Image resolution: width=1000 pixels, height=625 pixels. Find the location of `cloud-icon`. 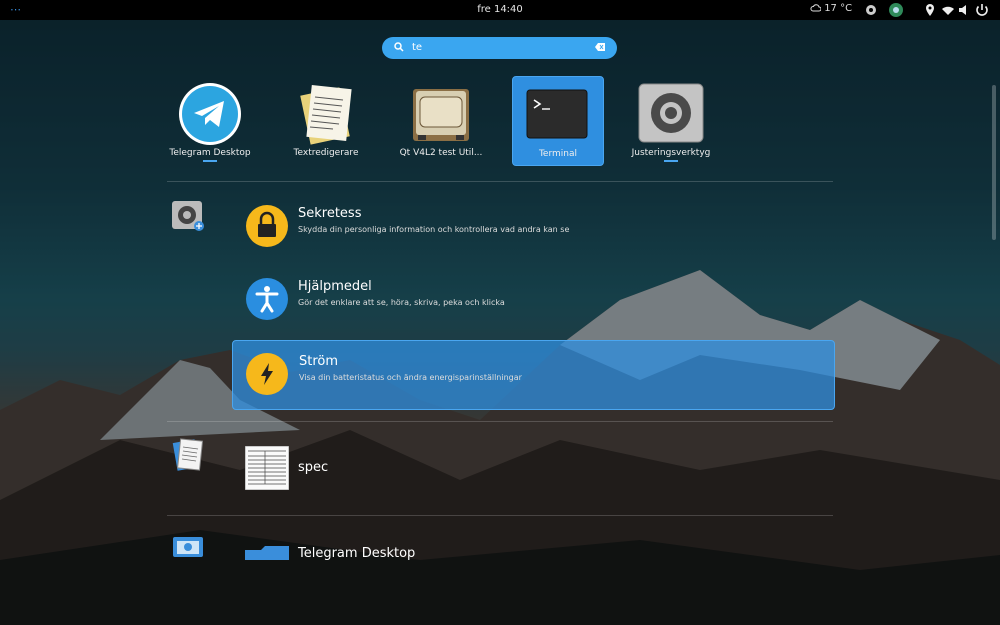

cloud-icon is located at coordinates (816, 8).